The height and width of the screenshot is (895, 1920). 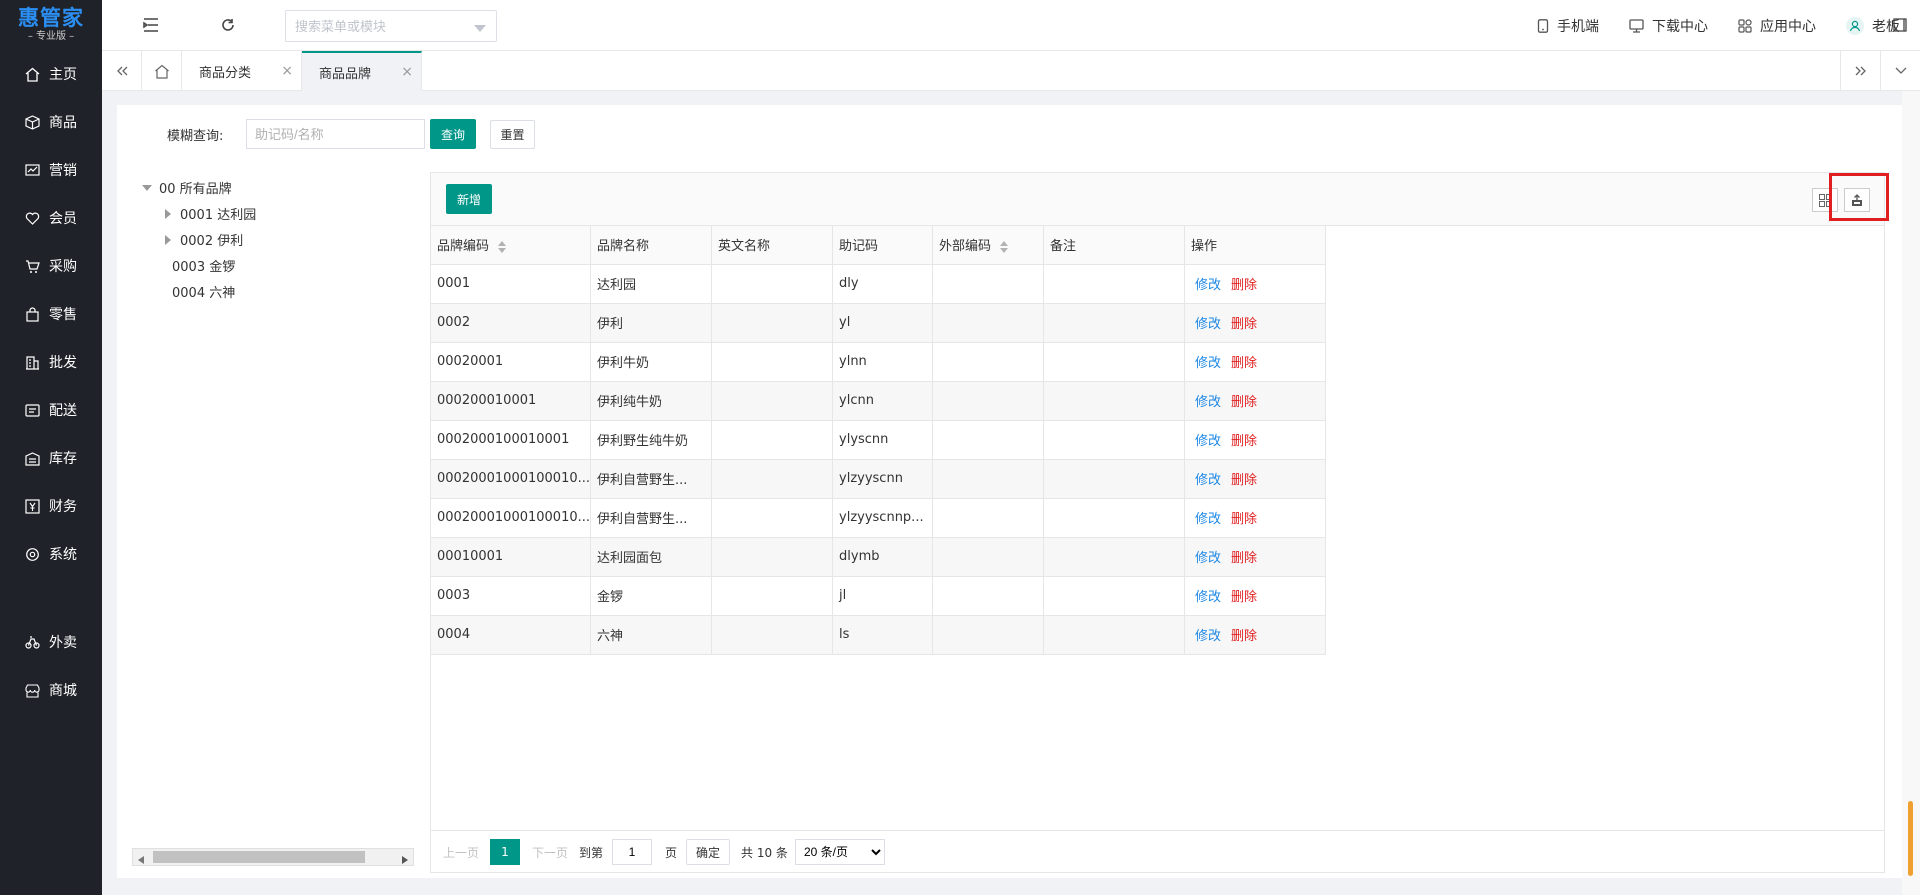 I want to click on app-logo: 惠管家 – 专业版 –, so click(x=51, y=25).